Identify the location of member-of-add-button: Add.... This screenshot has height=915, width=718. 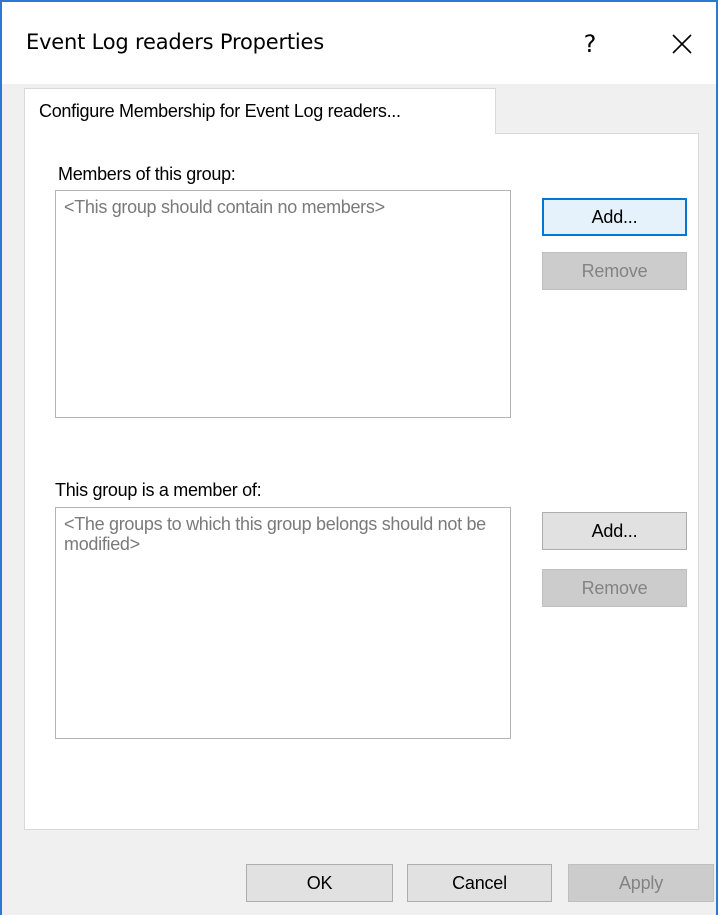
(614, 531).